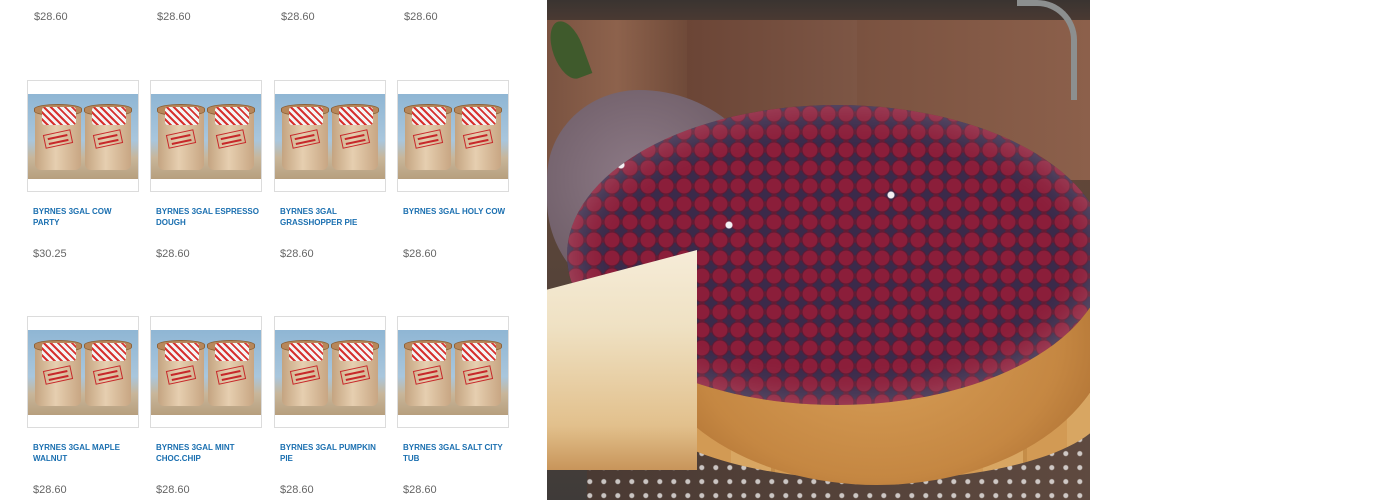  I want to click on previous-row-prices: $28.60 $28.60 $28.60 $28.60, so click(270, 18).